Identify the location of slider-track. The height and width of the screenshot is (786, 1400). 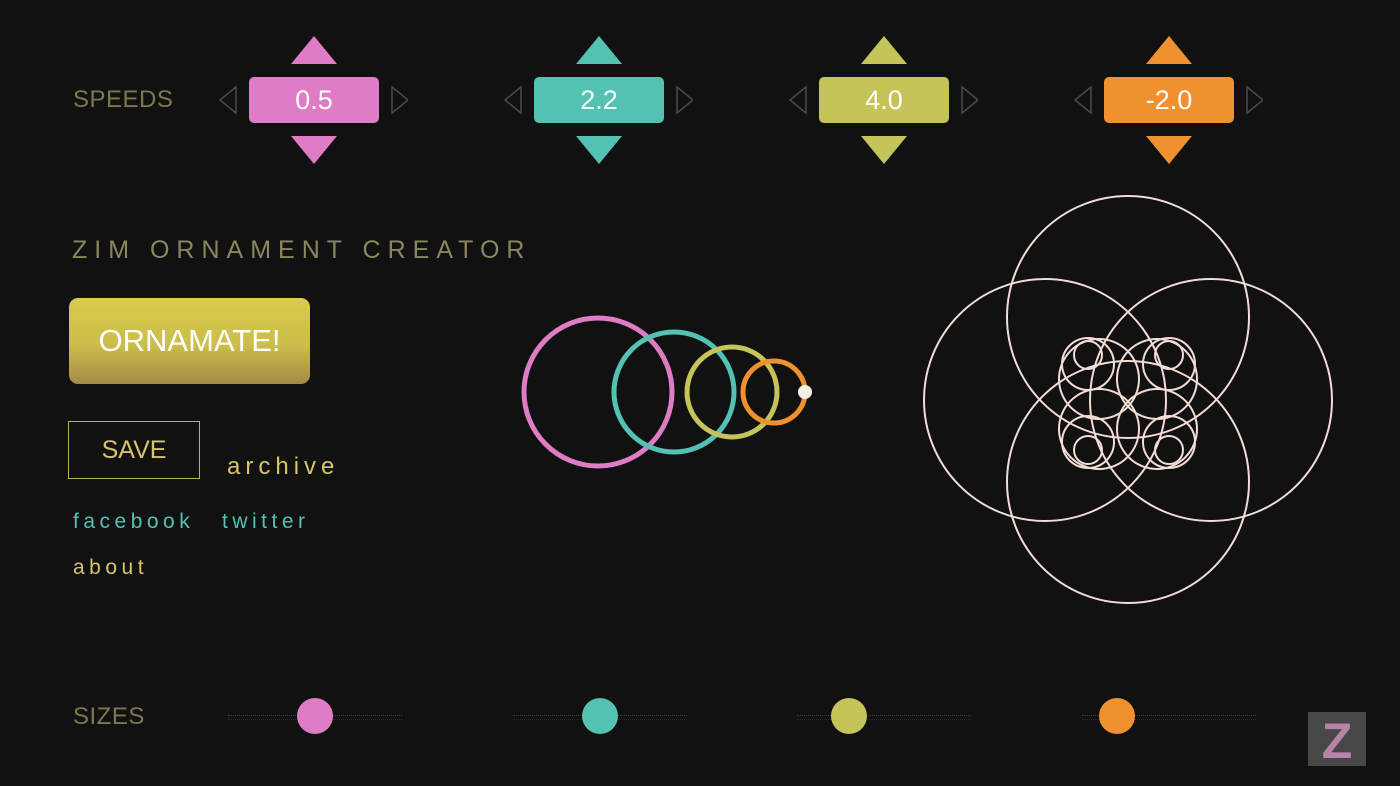
(884, 717).